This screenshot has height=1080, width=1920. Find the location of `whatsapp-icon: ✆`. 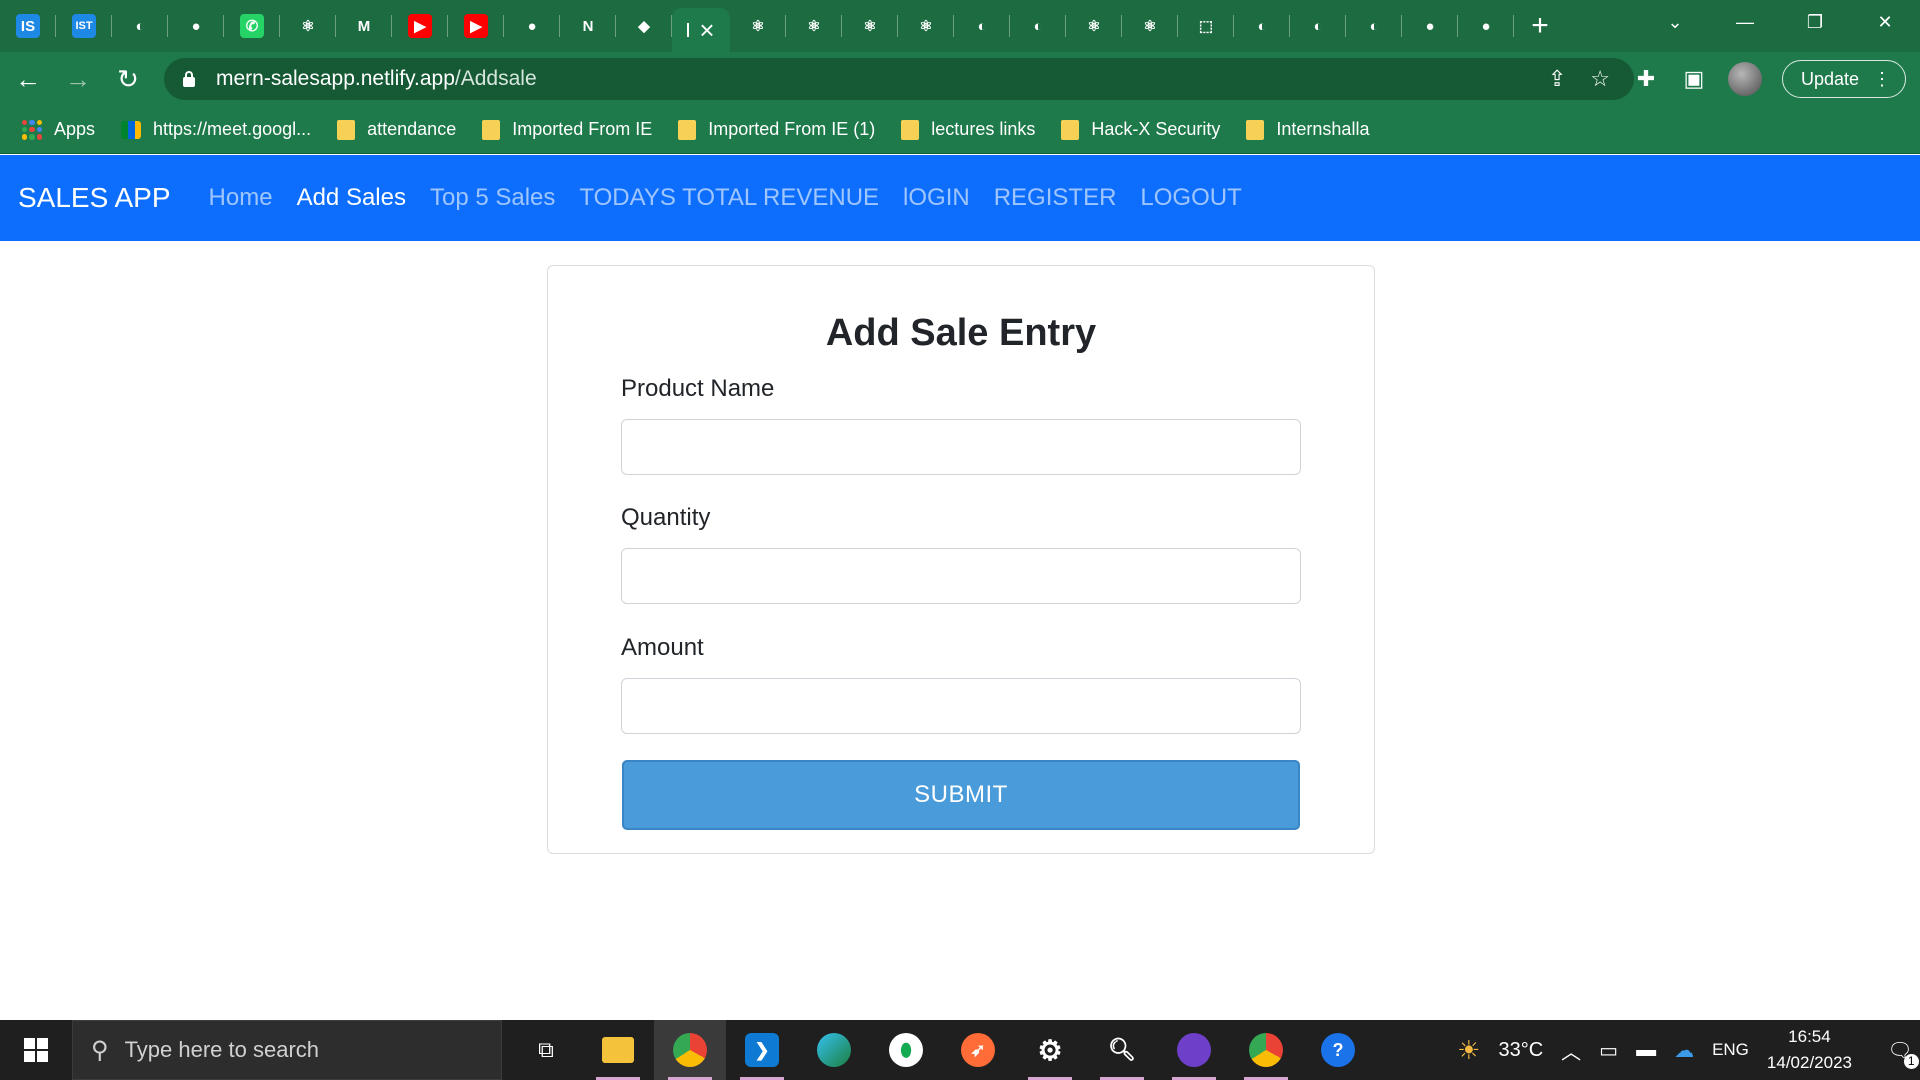

whatsapp-icon: ✆ is located at coordinates (252, 26).